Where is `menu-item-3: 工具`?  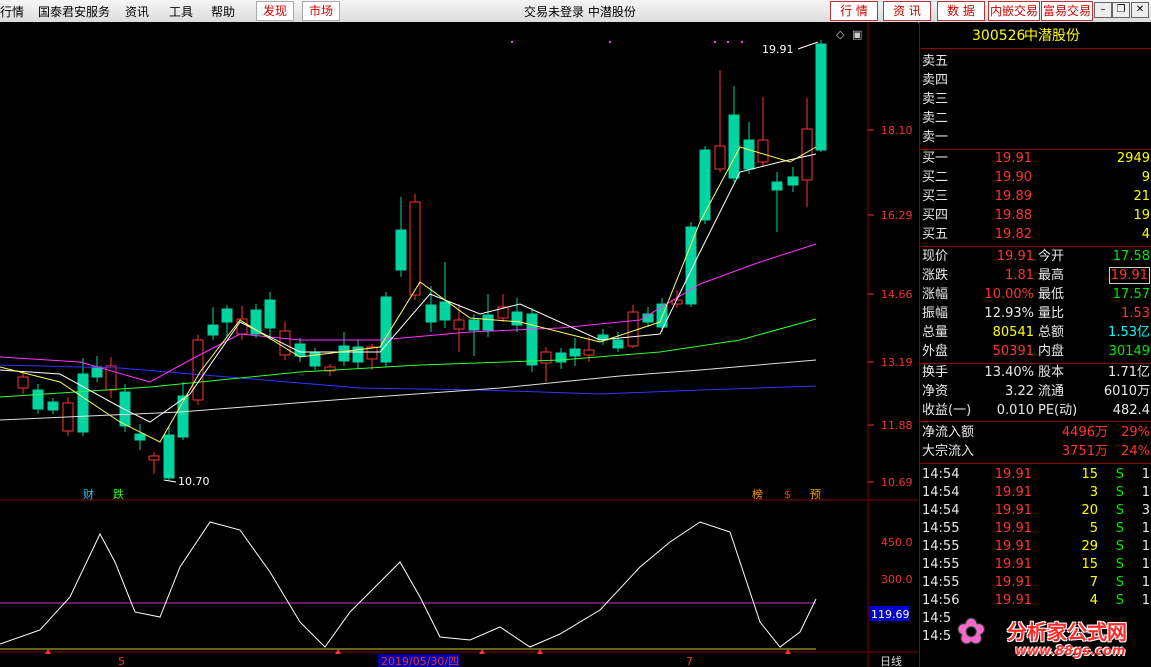 menu-item-3: 工具 is located at coordinates (181, 11).